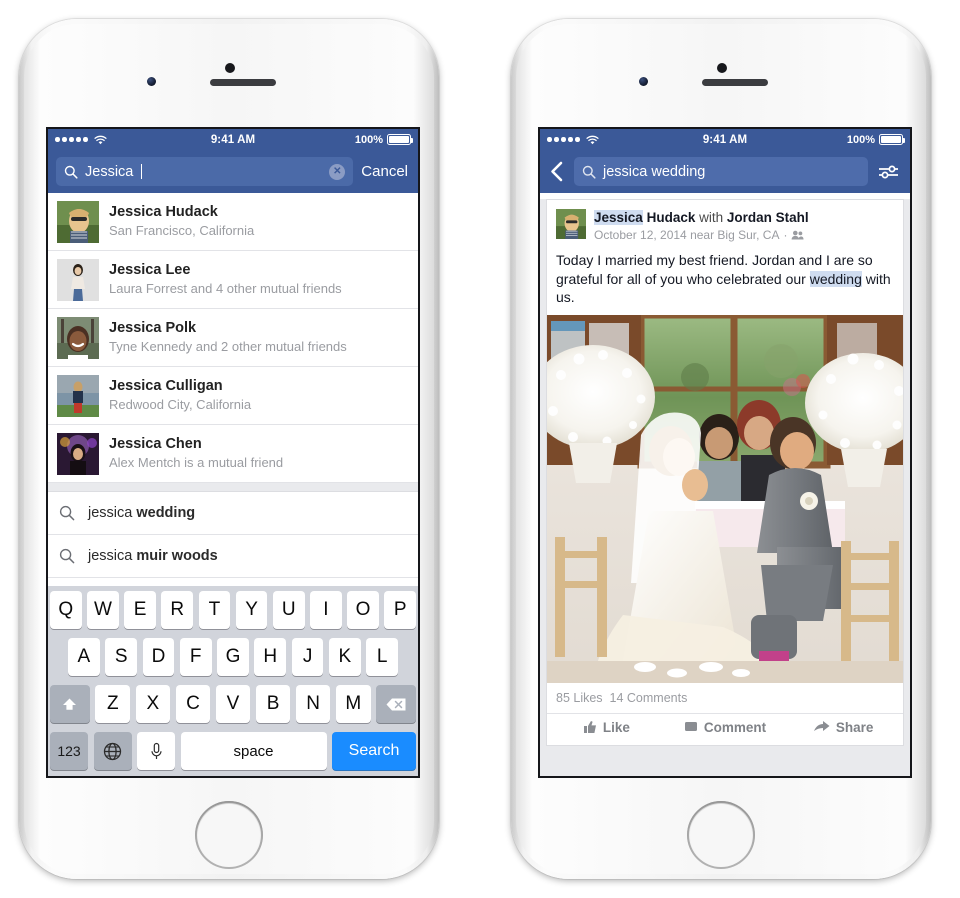 This screenshot has height=898, width=960. I want to click on key-j: J, so click(307, 657).